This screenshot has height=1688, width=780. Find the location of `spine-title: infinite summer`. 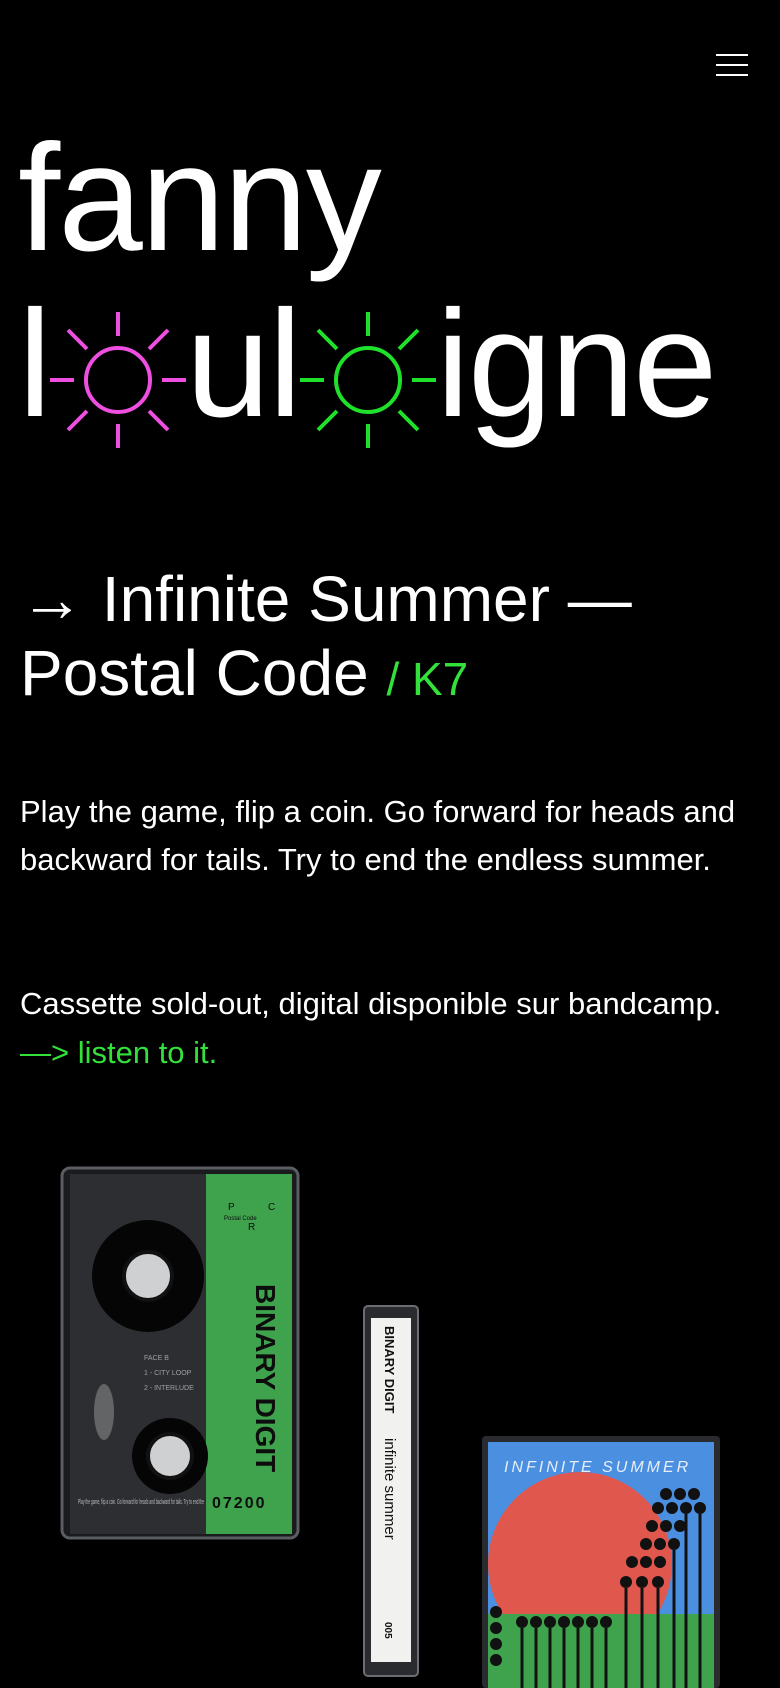

spine-title: infinite summer is located at coordinates (389, 1489).